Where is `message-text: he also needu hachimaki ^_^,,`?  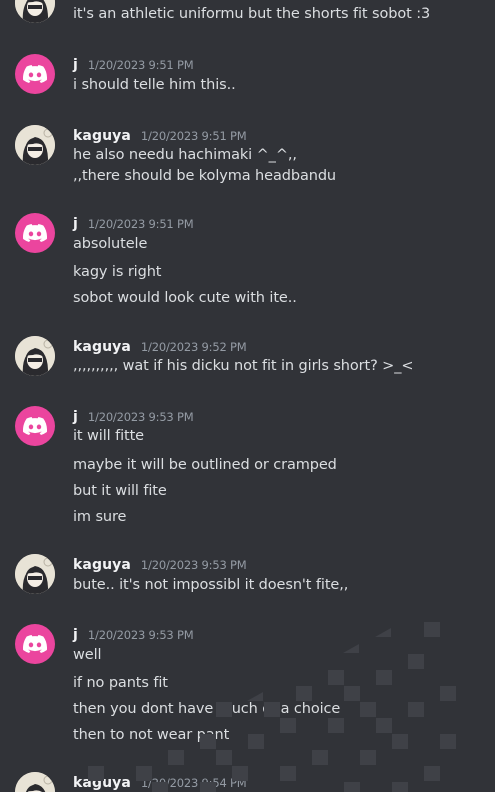 message-text: he also needu hachimaki ^_^,, is located at coordinates (185, 155).